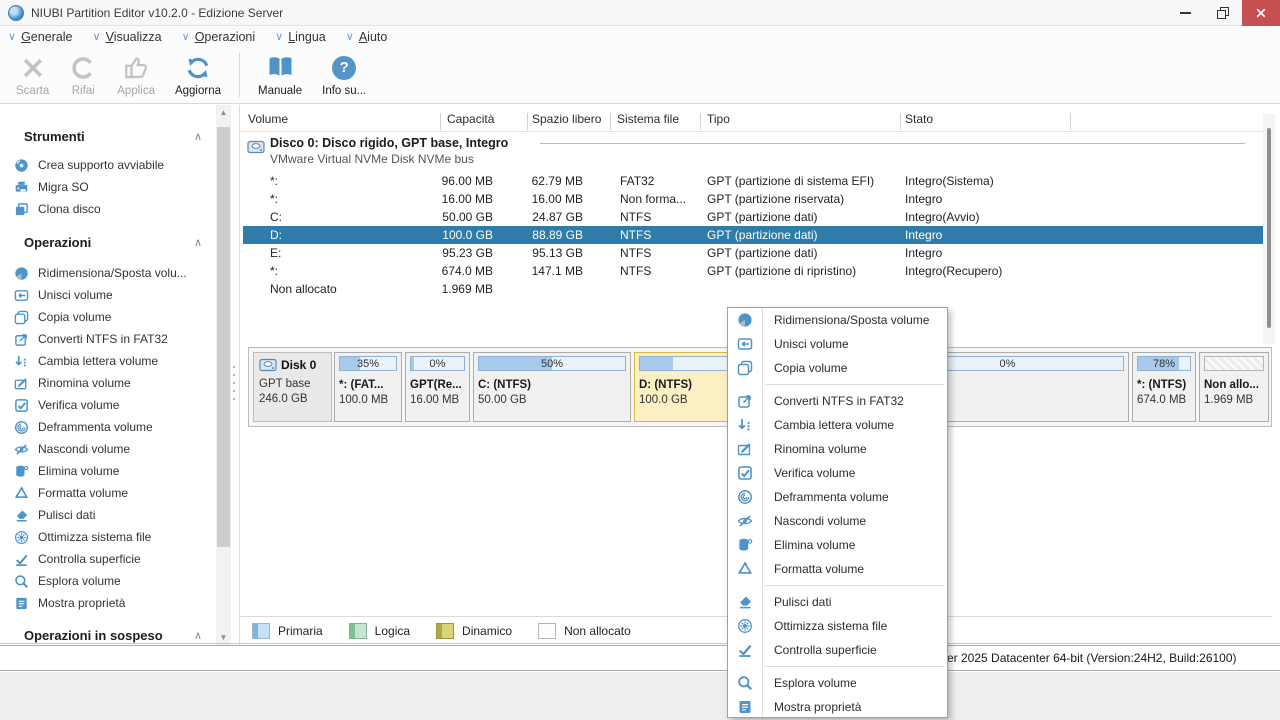  What do you see at coordinates (108, 471) in the screenshot?
I see `sidebar-item-elimina: Elimina volume` at bounding box center [108, 471].